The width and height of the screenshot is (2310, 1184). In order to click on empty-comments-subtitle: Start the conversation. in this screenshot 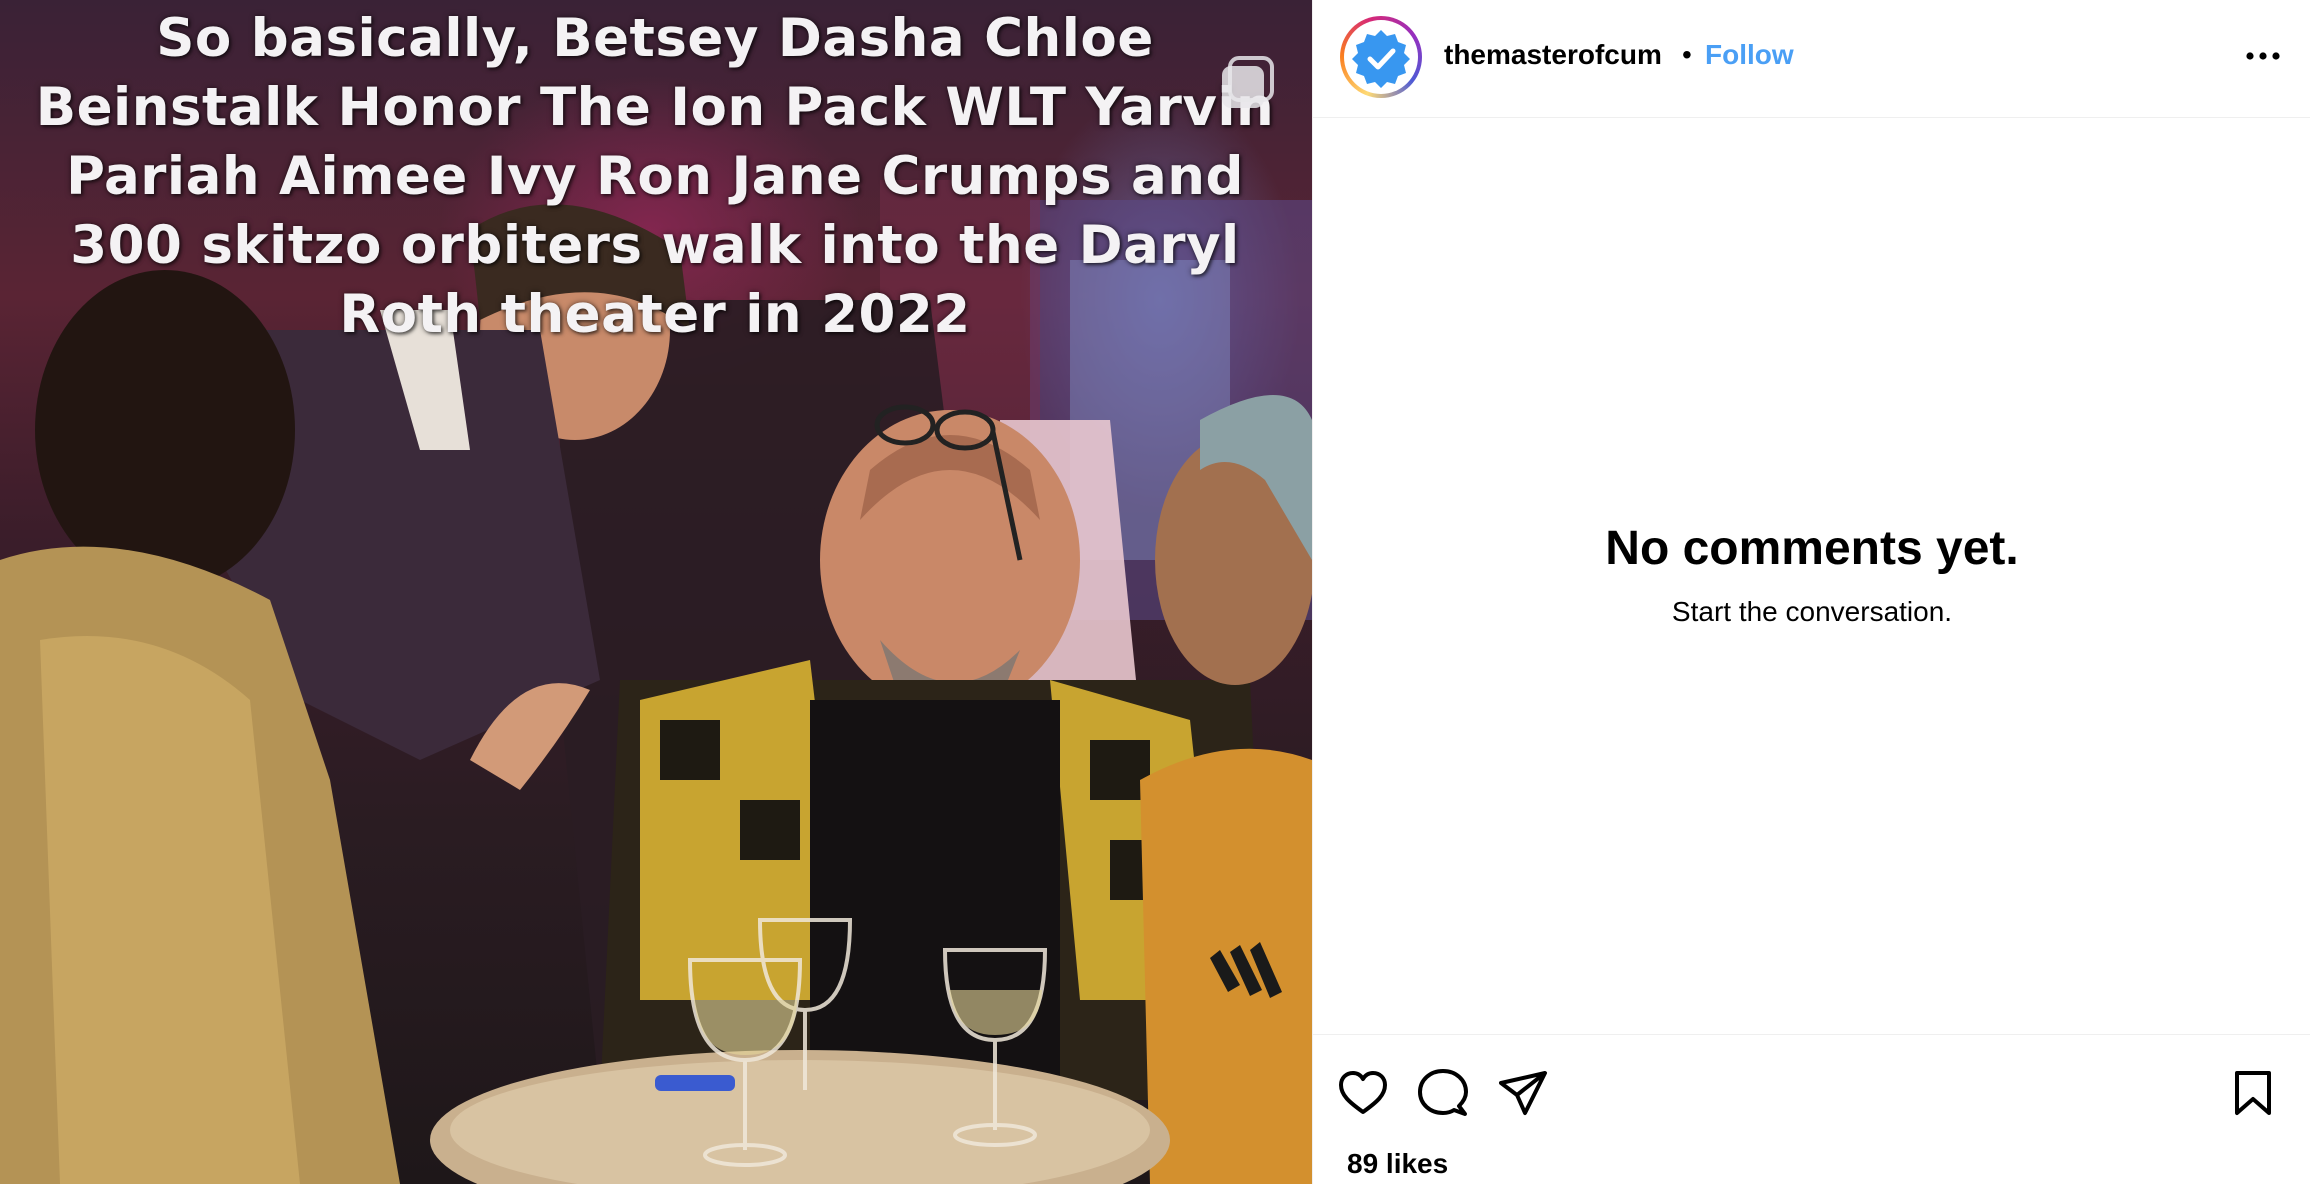, I will do `click(1812, 611)`.